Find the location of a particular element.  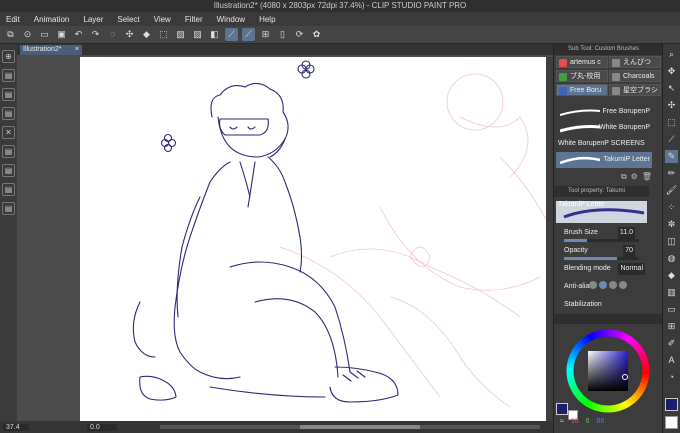

rotation-value: 0.0 is located at coordinates (102, 427).